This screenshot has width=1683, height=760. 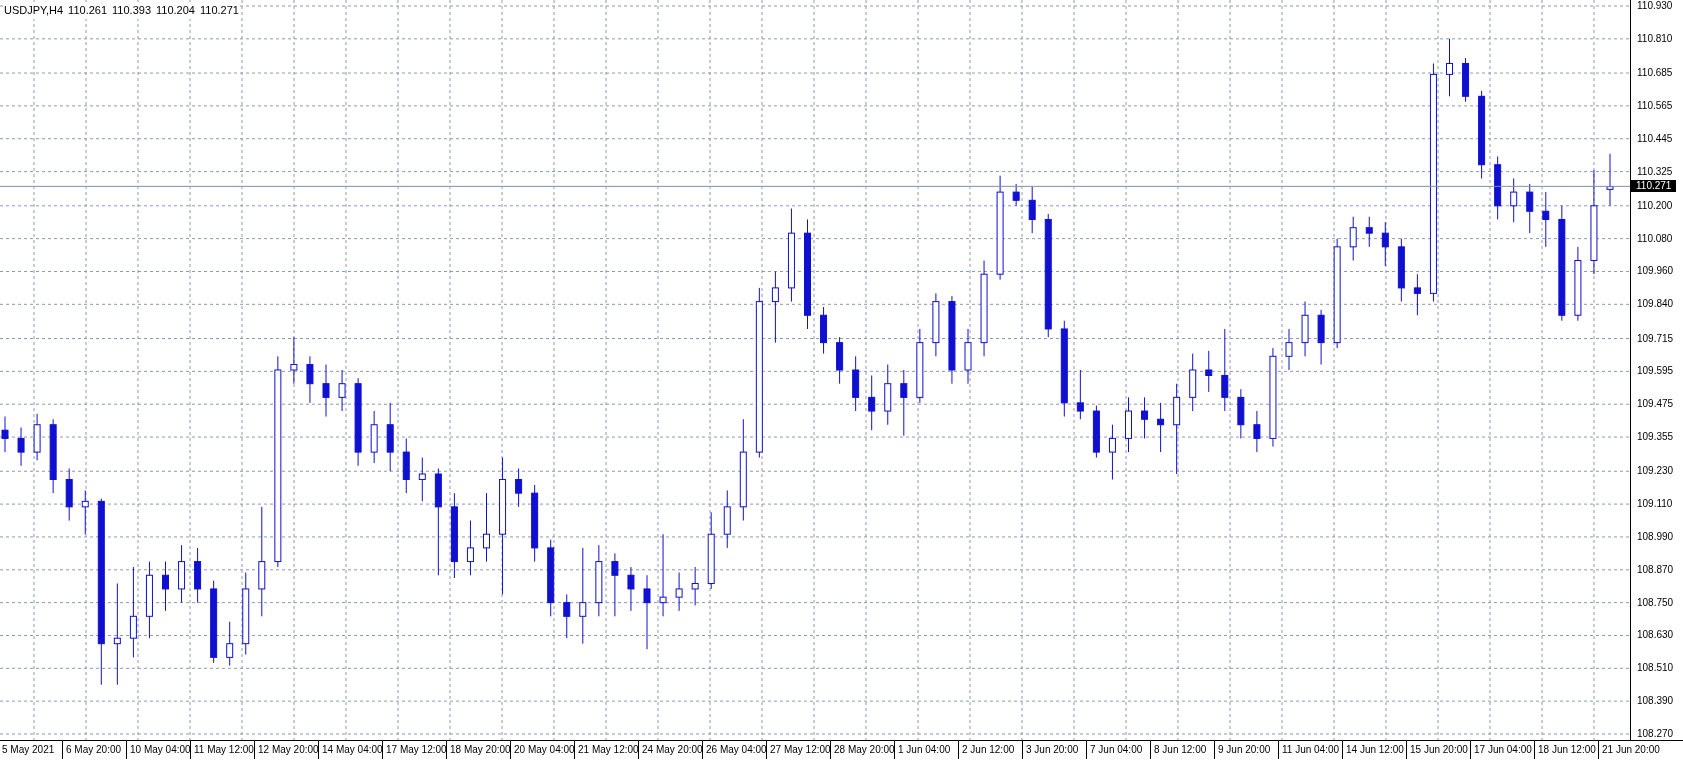 What do you see at coordinates (1654, 186) in the screenshot?
I see `current-price-label: 110.271` at bounding box center [1654, 186].